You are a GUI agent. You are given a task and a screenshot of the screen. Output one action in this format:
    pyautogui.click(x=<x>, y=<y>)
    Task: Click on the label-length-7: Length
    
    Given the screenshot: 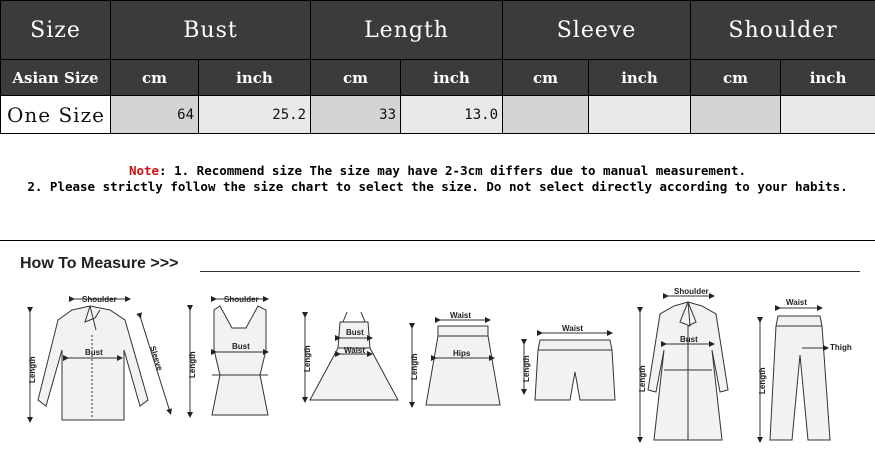 What is the action you would take?
    pyautogui.click(x=762, y=380)
    